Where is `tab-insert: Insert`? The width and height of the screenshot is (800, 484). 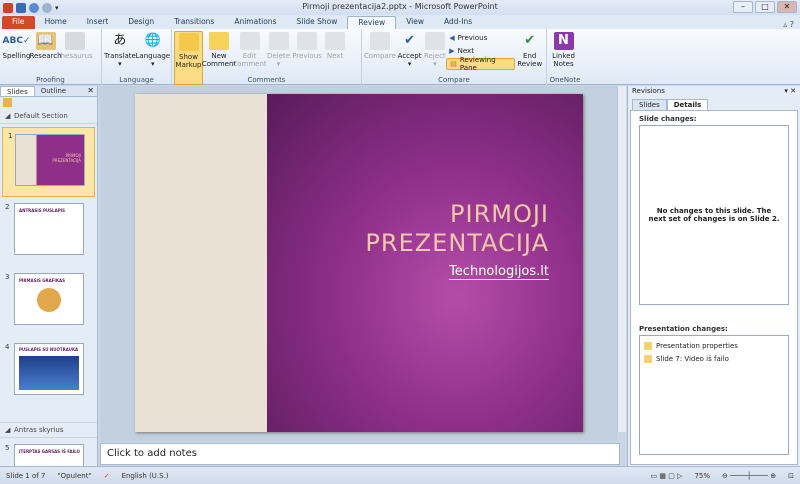
tab-insert: Insert is located at coordinates (98, 22).